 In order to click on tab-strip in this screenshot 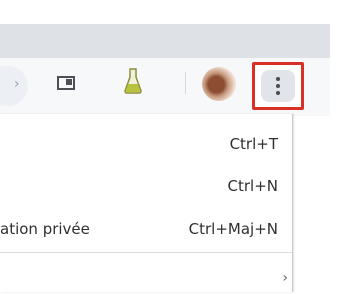, I will do `click(165, 41)`.